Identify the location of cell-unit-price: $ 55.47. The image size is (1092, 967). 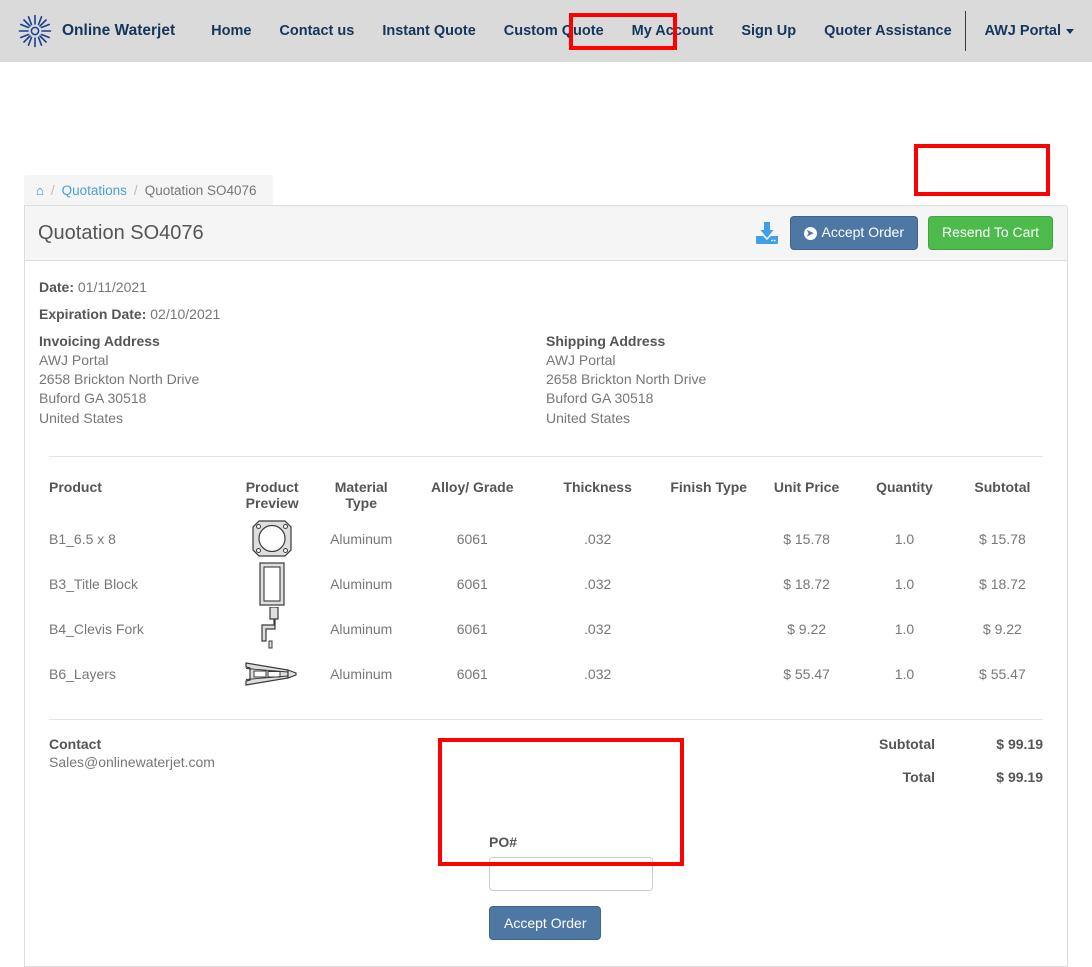
(806, 674).